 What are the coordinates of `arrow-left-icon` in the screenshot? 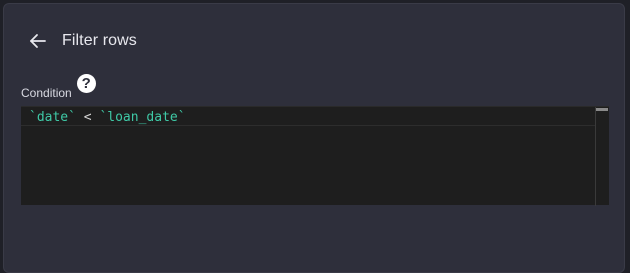 It's located at (38, 41).